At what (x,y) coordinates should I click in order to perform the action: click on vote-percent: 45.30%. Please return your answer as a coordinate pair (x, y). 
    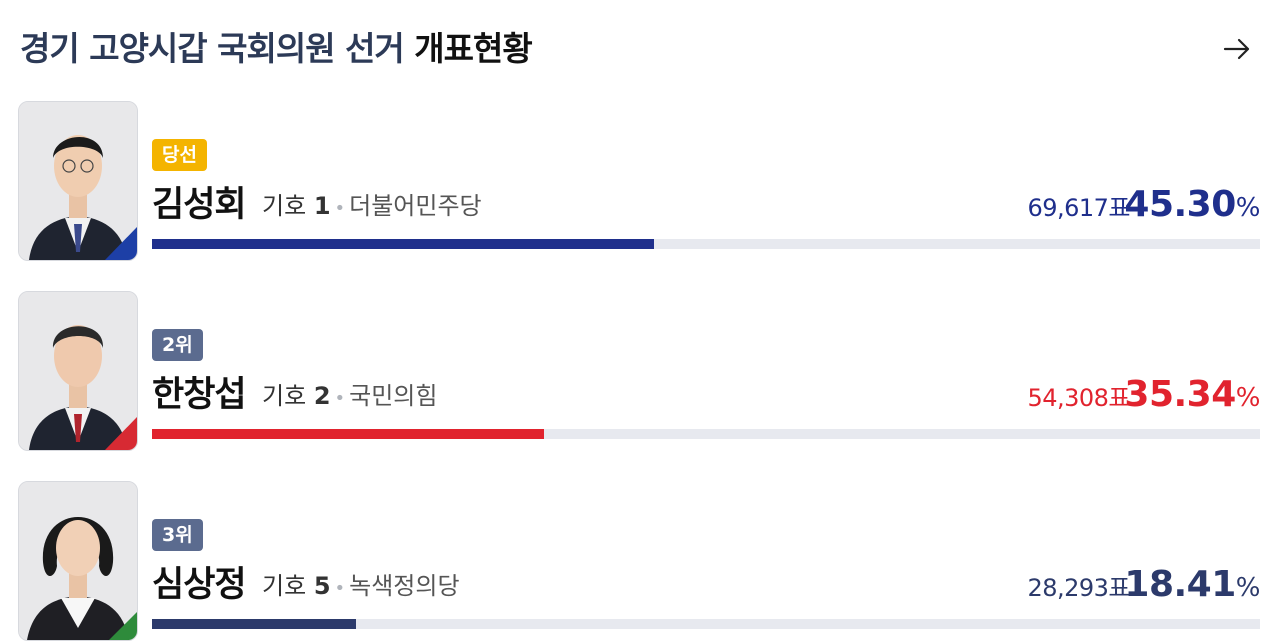
    Looking at the image, I should click on (1192, 206).